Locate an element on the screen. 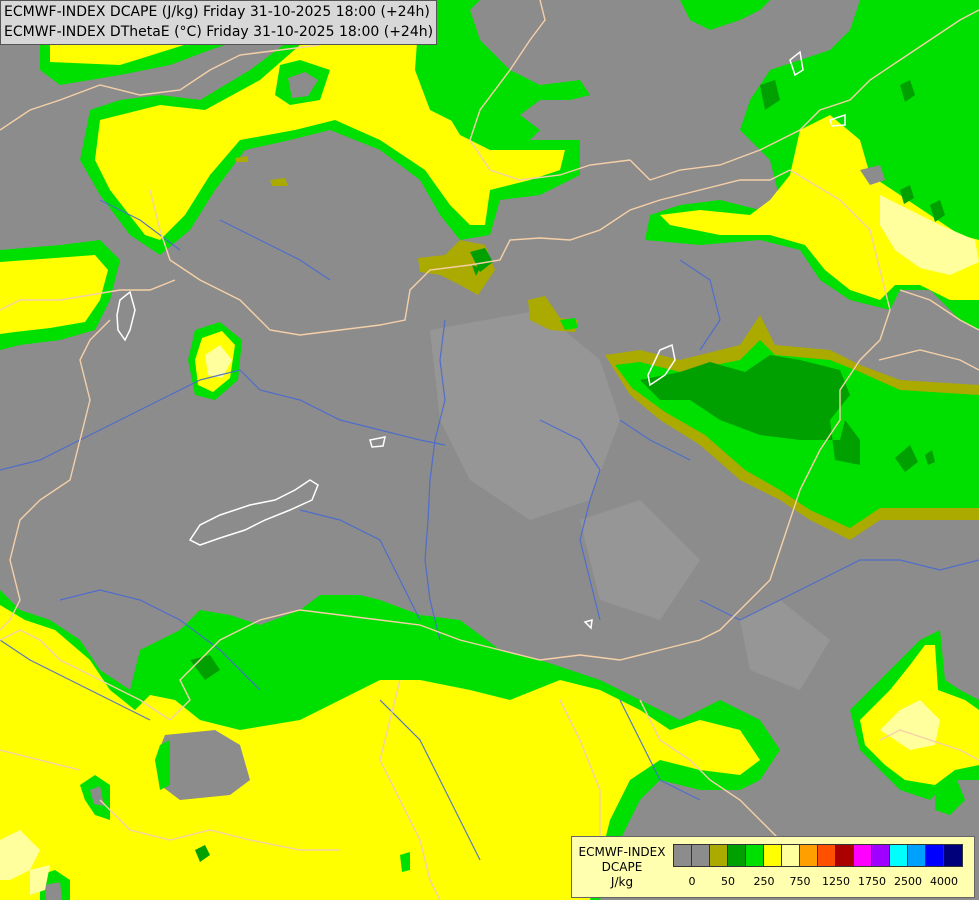 The width and height of the screenshot is (979, 900). legend-tick-label: 1750 is located at coordinates (872, 881).